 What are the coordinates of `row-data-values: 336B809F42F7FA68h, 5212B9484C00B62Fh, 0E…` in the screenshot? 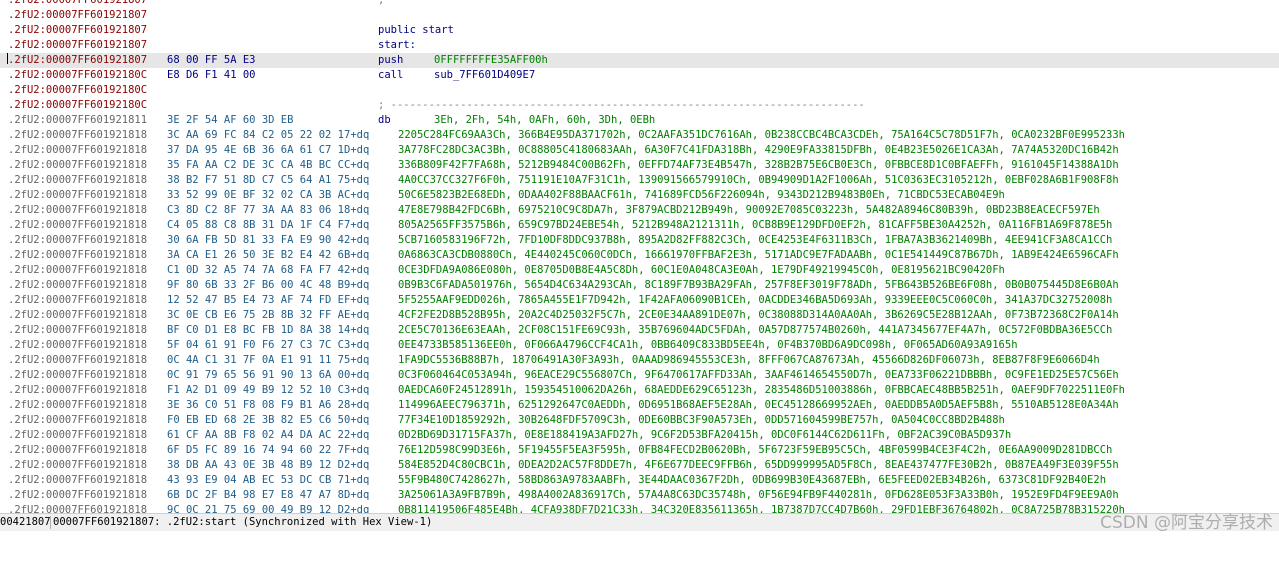 It's located at (758, 165).